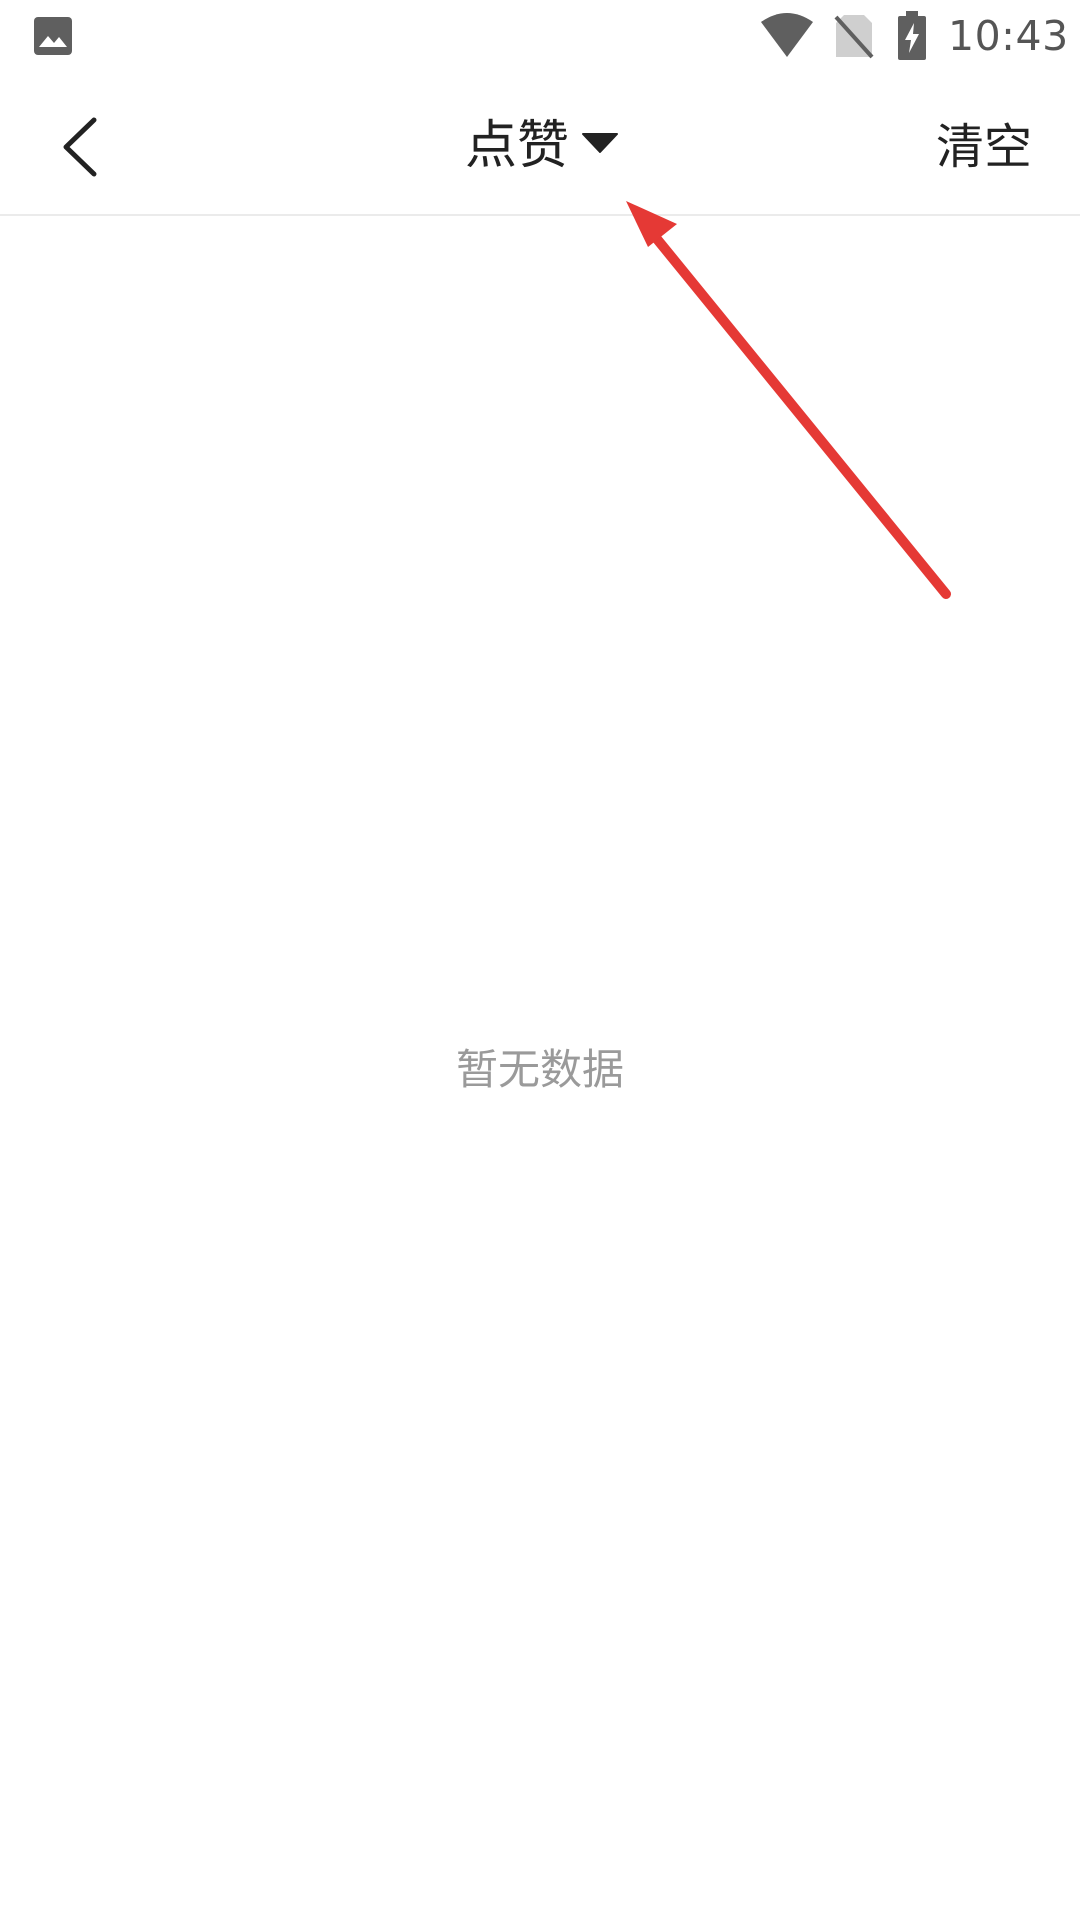 Image resolution: width=1080 pixels, height=1920 pixels. I want to click on no-sim-icon, so click(854, 36).